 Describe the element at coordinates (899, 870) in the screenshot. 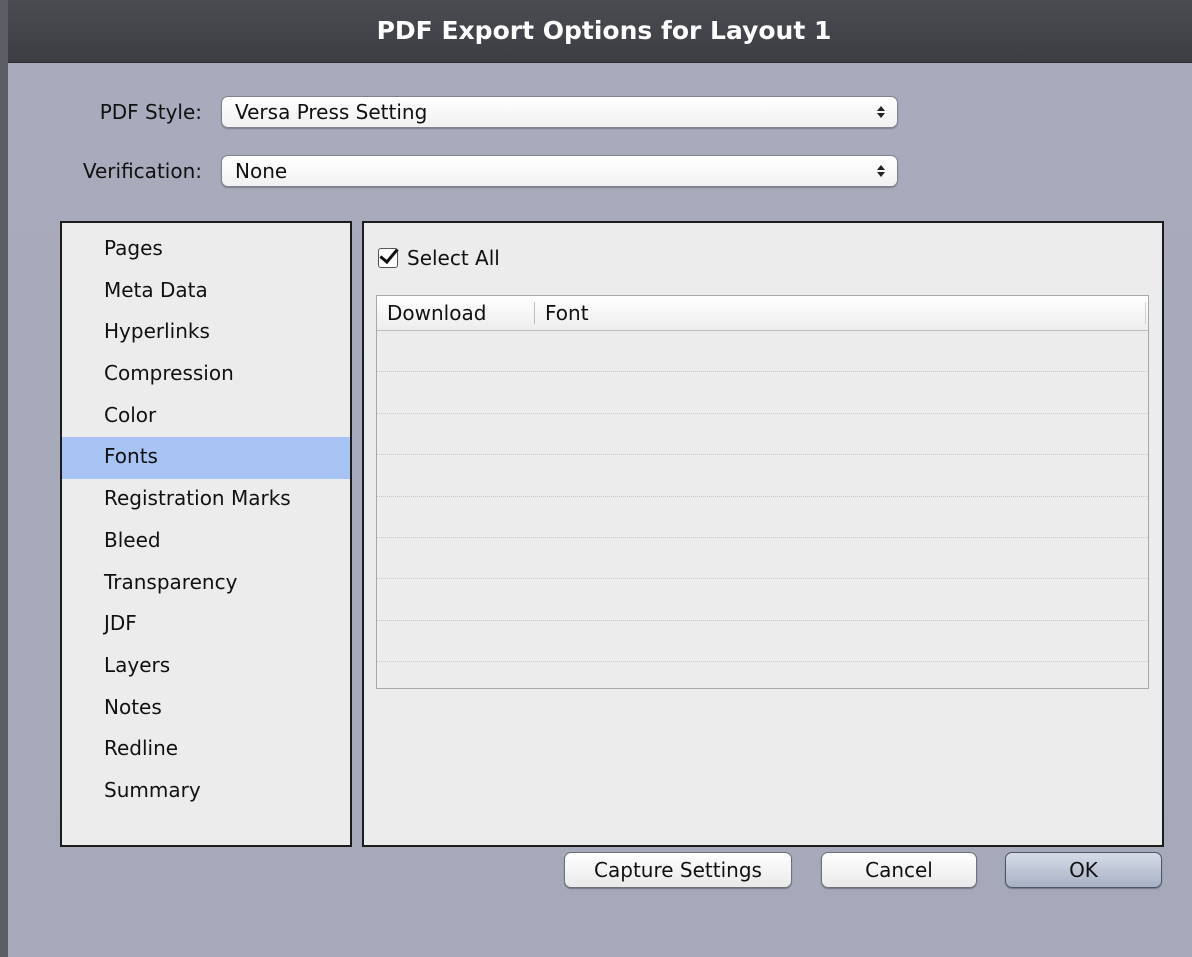

I see `cancel-button: Cancel` at that location.